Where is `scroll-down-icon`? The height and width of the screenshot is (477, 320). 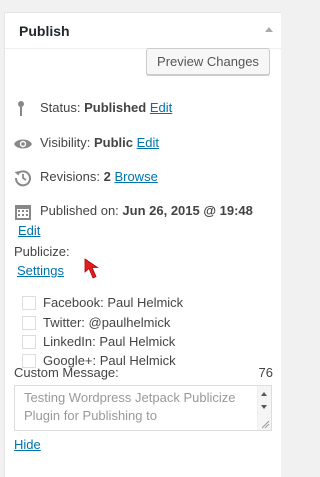 scroll-down-icon is located at coordinates (264, 407).